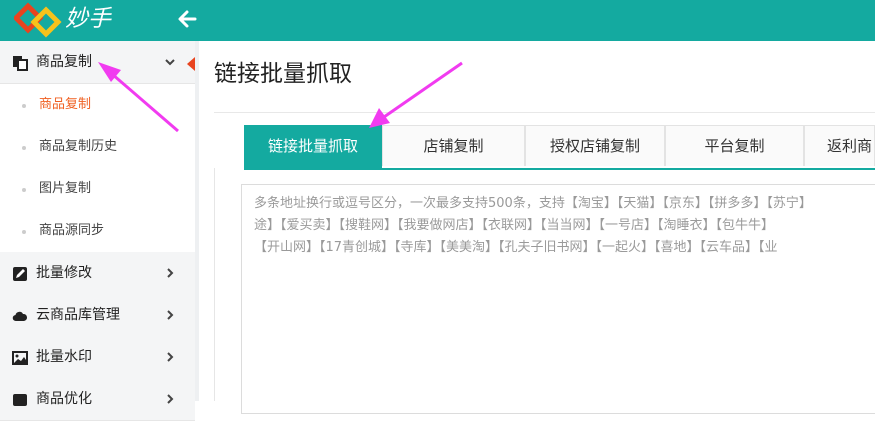  Describe the element at coordinates (88, 19) in the screenshot. I see `brand-name: 妙手` at that location.